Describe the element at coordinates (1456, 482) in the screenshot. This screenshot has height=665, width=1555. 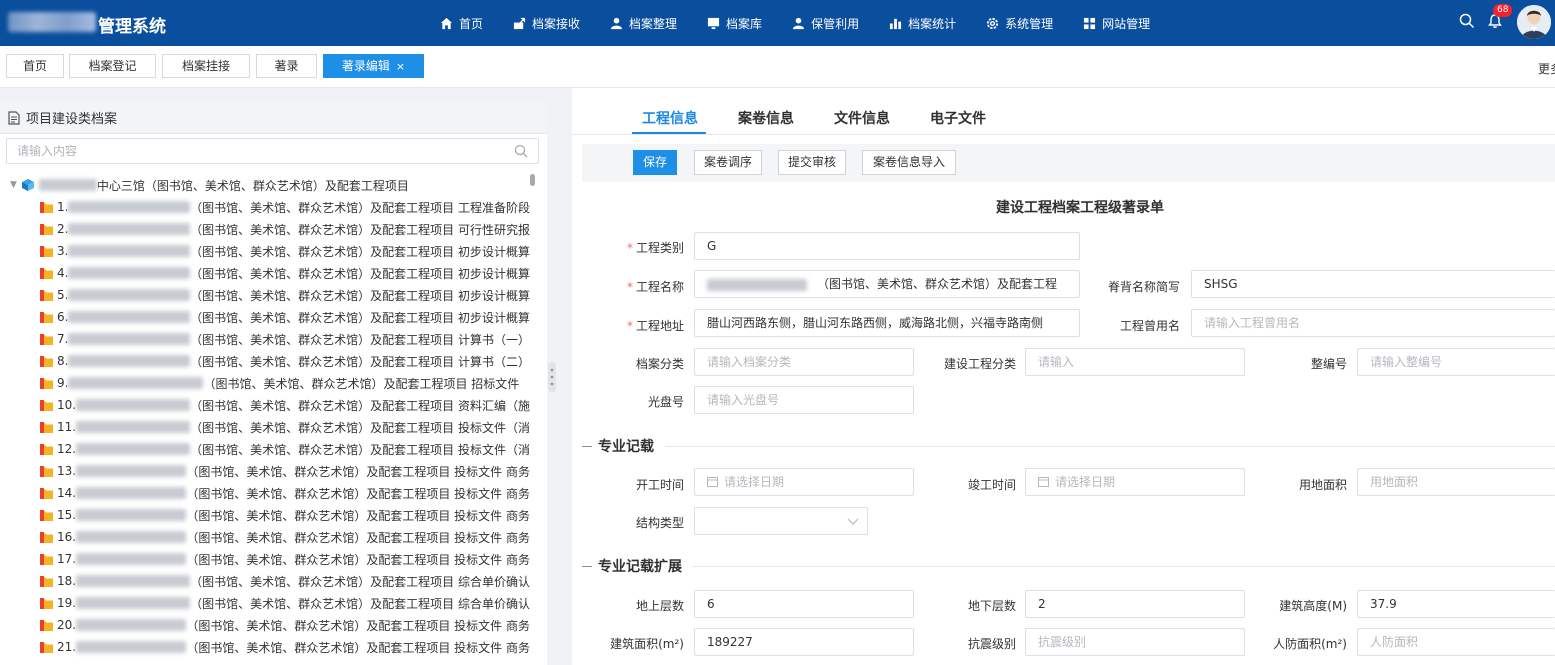
I see `land-area-input: 用地面积` at that location.